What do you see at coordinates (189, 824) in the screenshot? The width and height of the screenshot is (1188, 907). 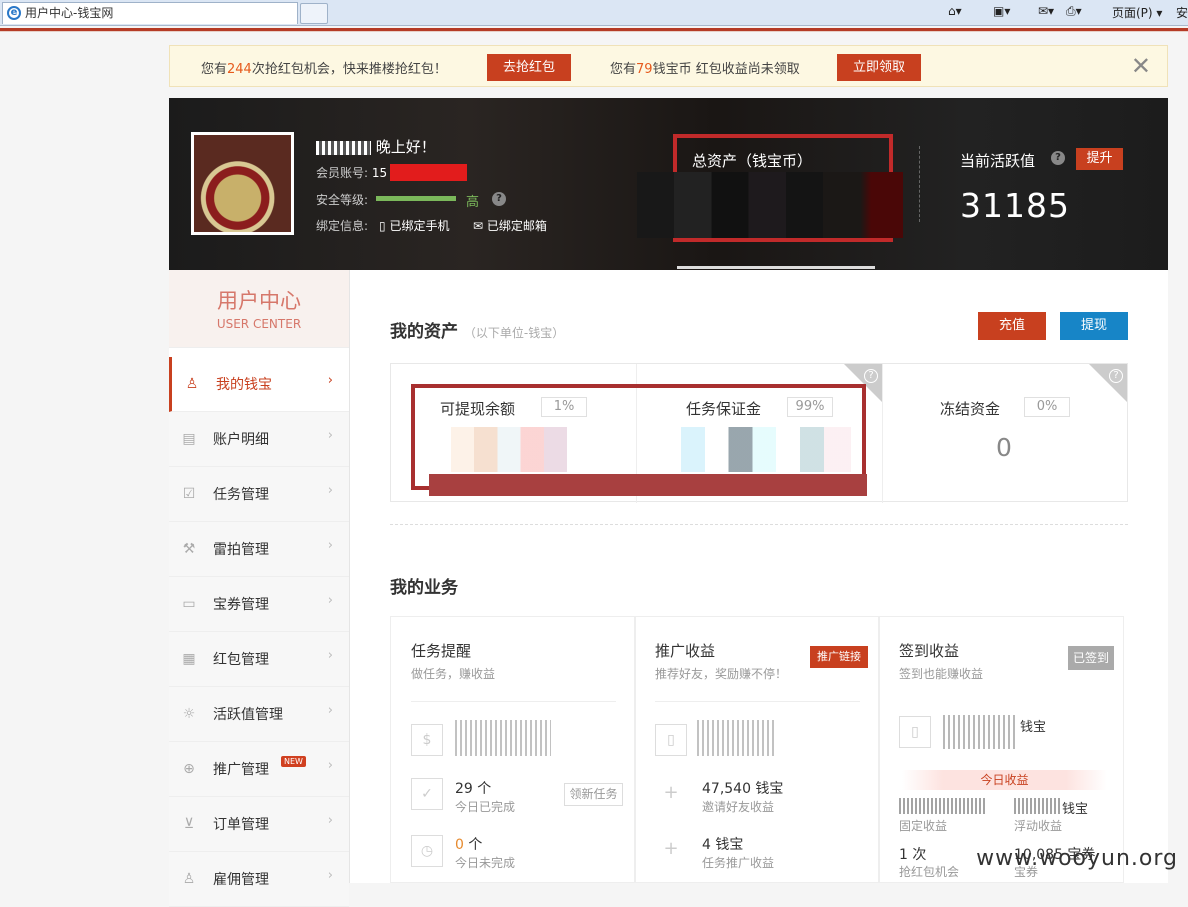 I see `cart-icon: ⊻` at bounding box center [189, 824].